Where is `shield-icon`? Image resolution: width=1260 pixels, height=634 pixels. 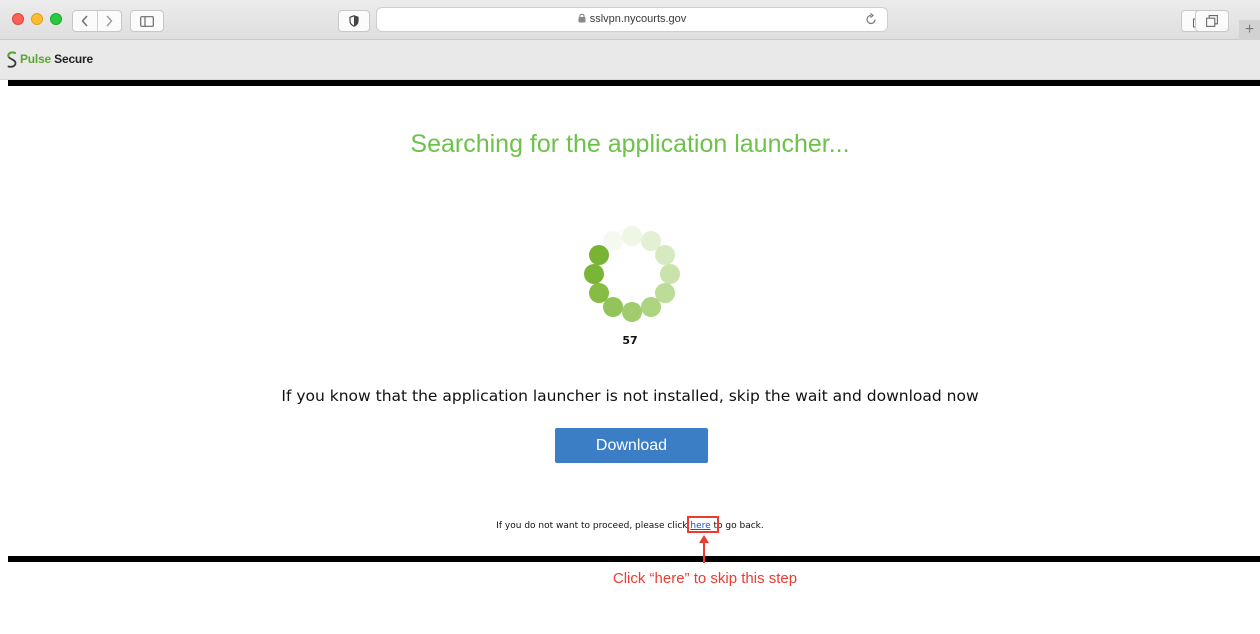 shield-icon is located at coordinates (354, 21).